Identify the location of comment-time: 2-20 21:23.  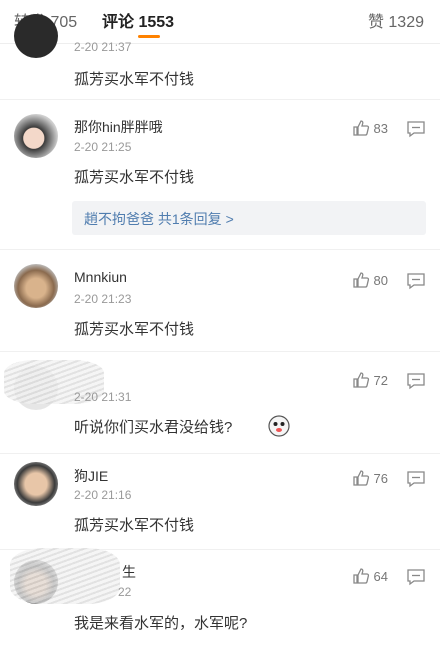
(103, 299).